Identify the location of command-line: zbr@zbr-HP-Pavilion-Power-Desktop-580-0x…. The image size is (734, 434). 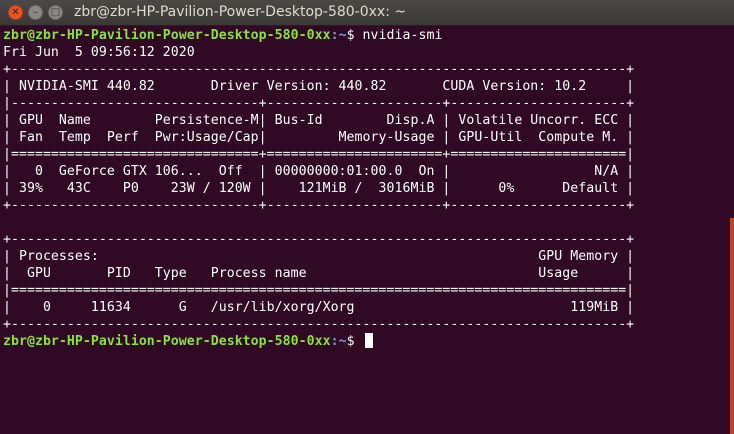
(365, 35).